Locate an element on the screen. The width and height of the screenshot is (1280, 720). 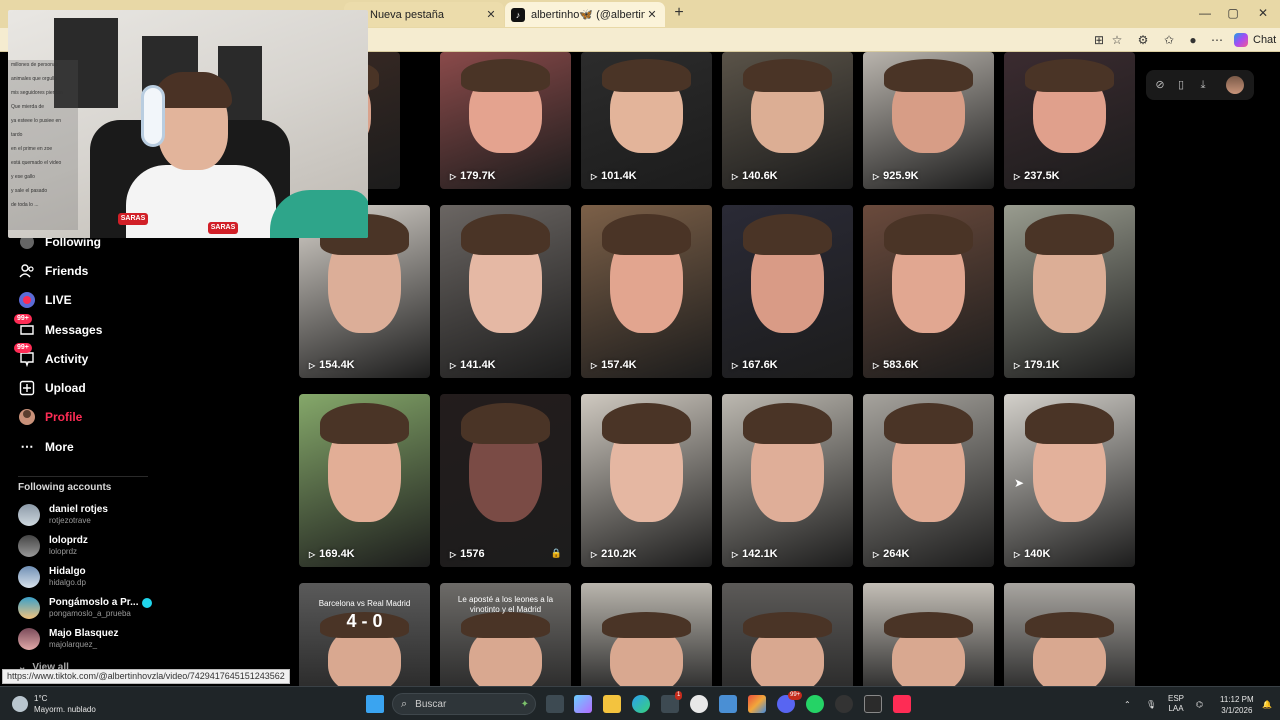
task-view-icon is located at coordinates (555, 704).